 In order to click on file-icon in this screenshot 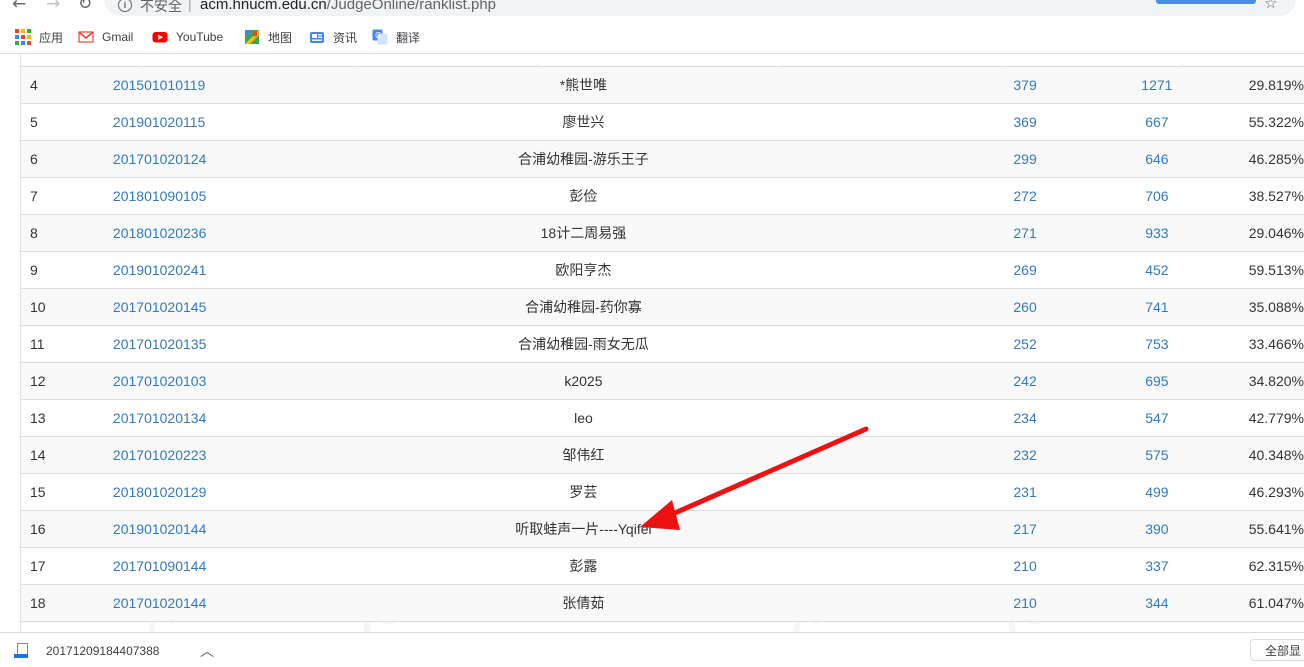, I will do `click(21, 651)`.